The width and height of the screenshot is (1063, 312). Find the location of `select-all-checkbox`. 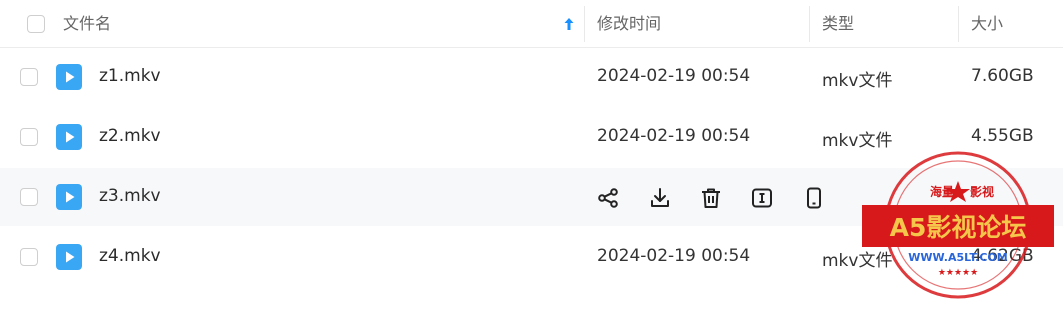

select-all-checkbox is located at coordinates (36, 24).